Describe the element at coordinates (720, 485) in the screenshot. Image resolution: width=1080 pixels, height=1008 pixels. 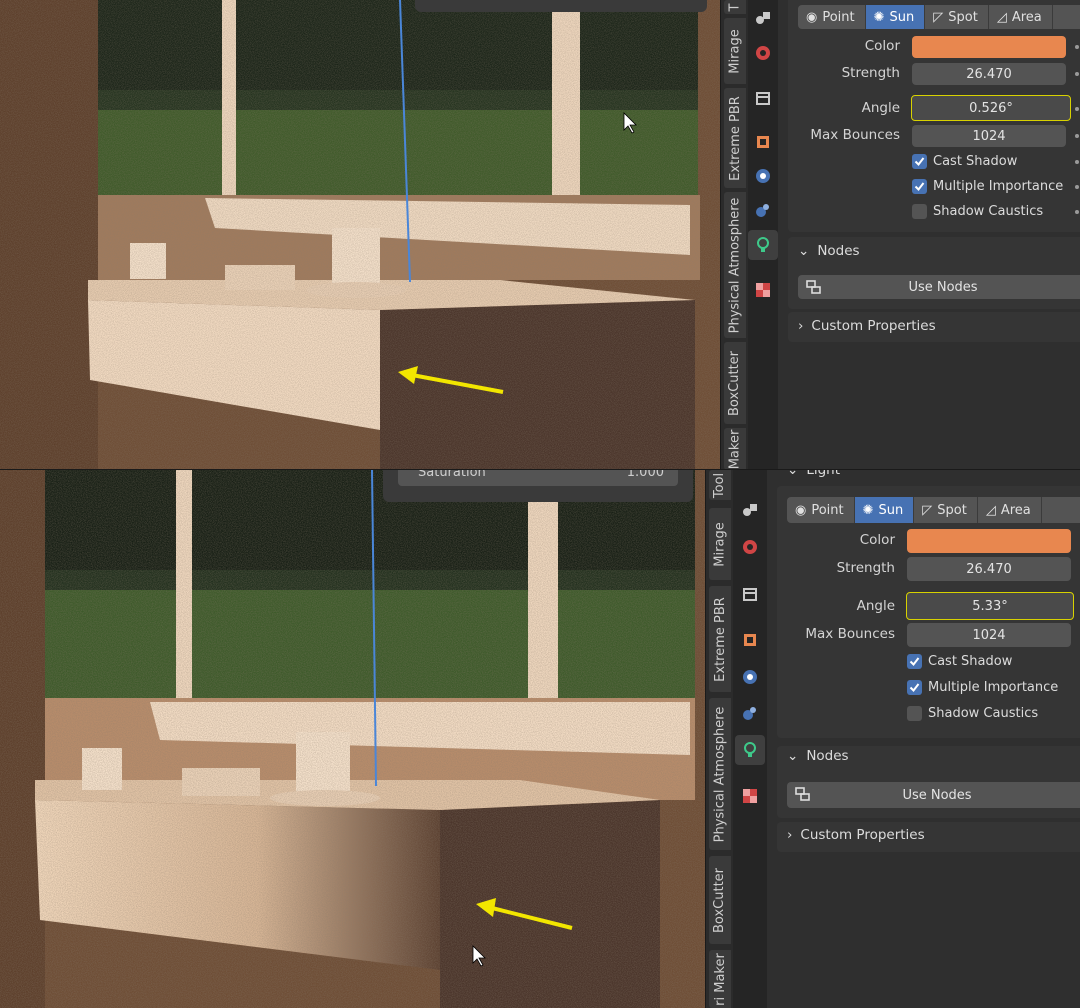
I see `tab-tool: Tool` at that location.